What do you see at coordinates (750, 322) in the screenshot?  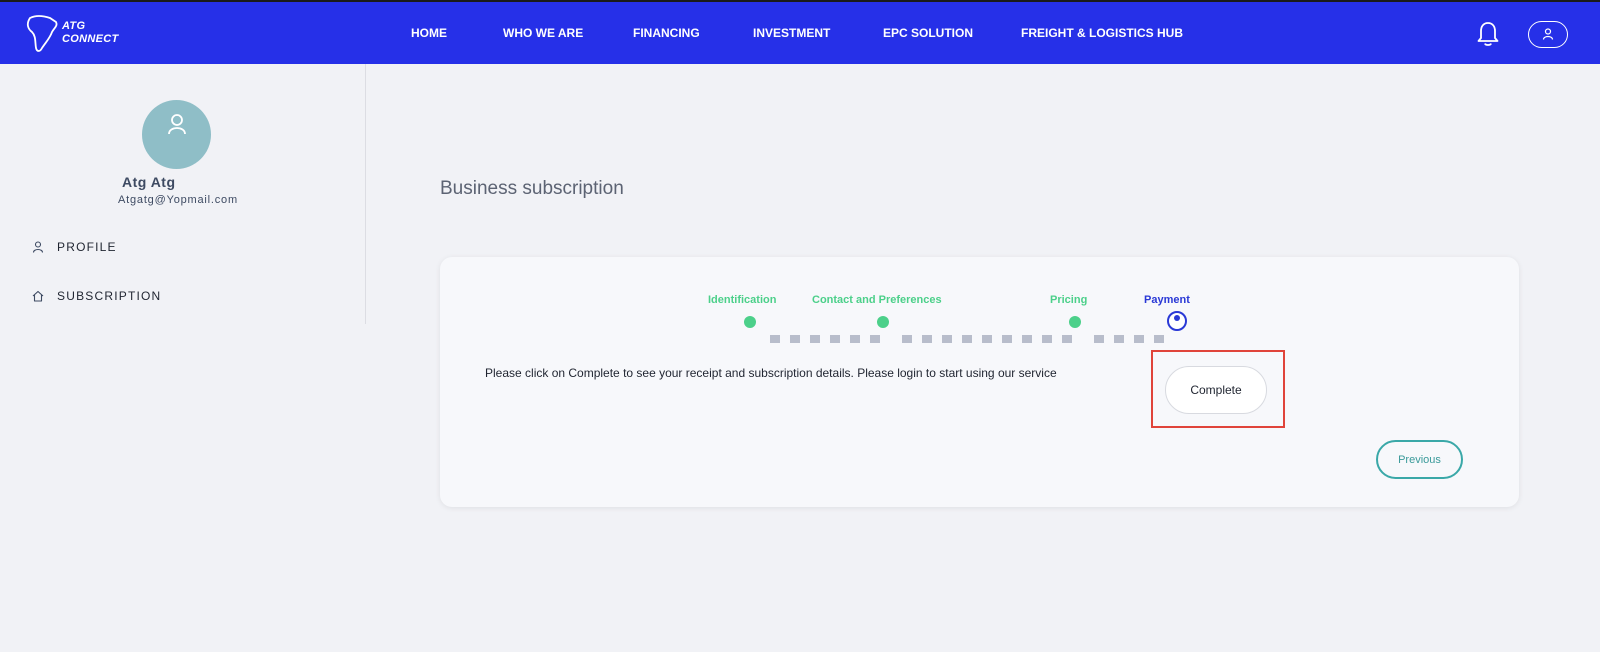 I see `step-identification-dot` at bounding box center [750, 322].